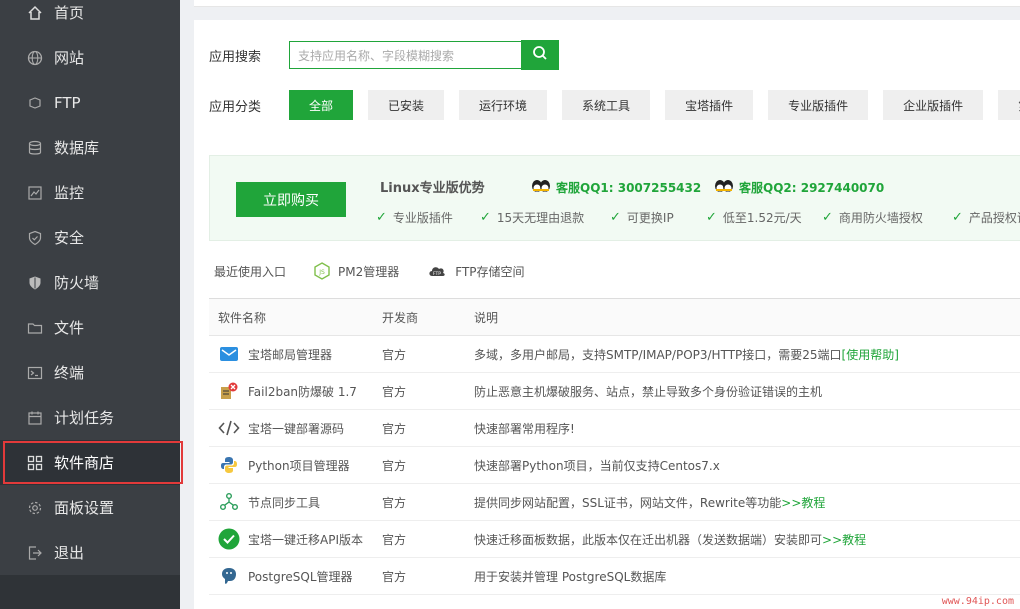 Image resolution: width=1020 pixels, height=609 pixels. Describe the element at coordinates (235, 57) in the screenshot. I see `search-label: 应用搜索` at that location.